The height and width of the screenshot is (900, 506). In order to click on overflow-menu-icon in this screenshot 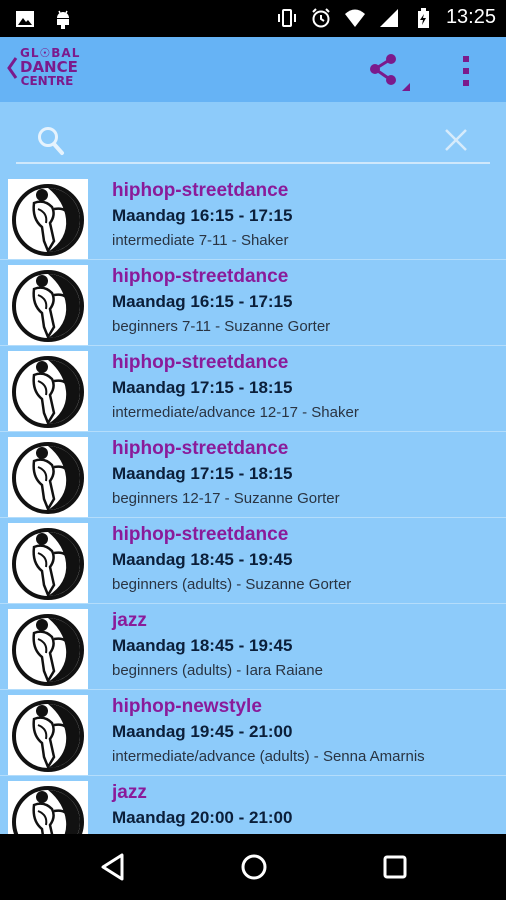, I will do `click(466, 71)`.